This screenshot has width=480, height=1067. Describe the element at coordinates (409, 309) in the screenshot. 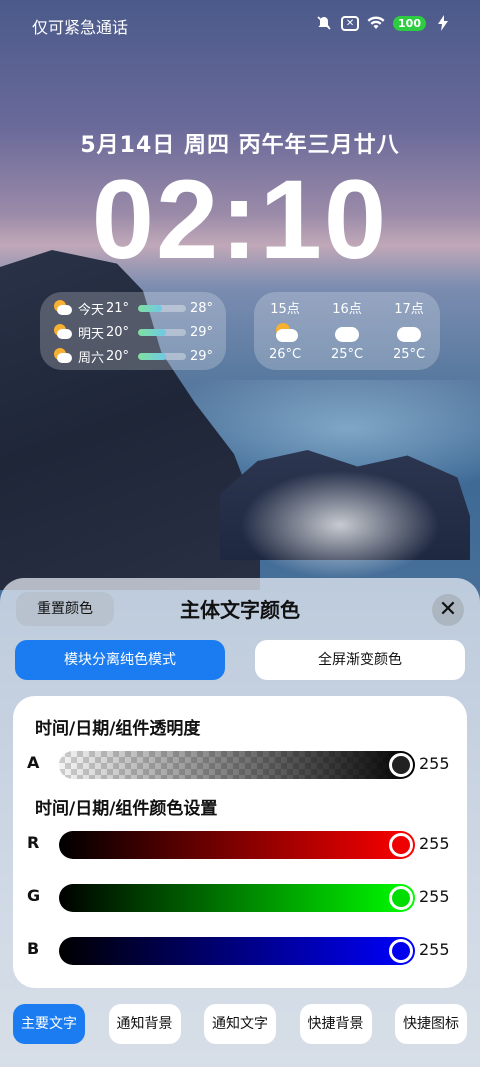

I see `weather-hour: 17点` at that location.